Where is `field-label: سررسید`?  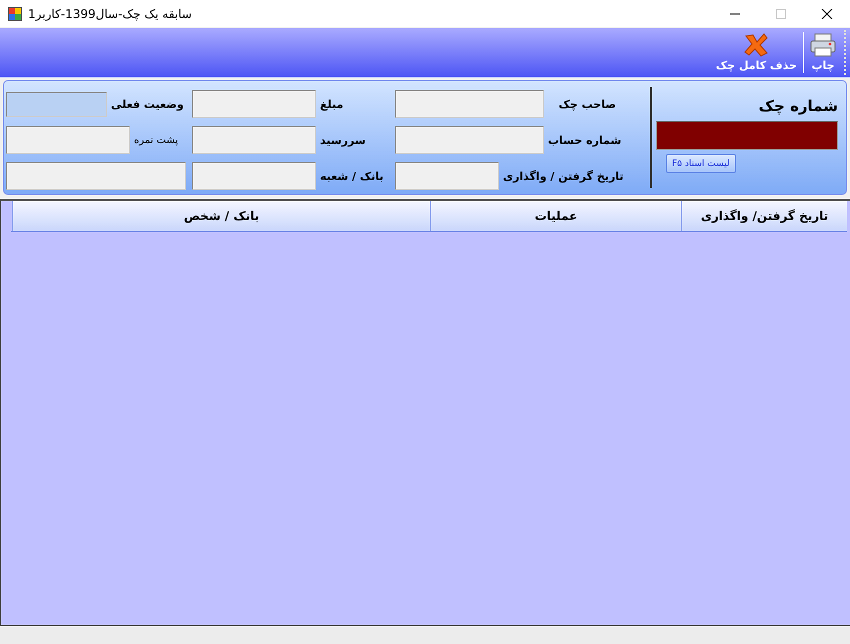
field-label: سررسید is located at coordinates (343, 140).